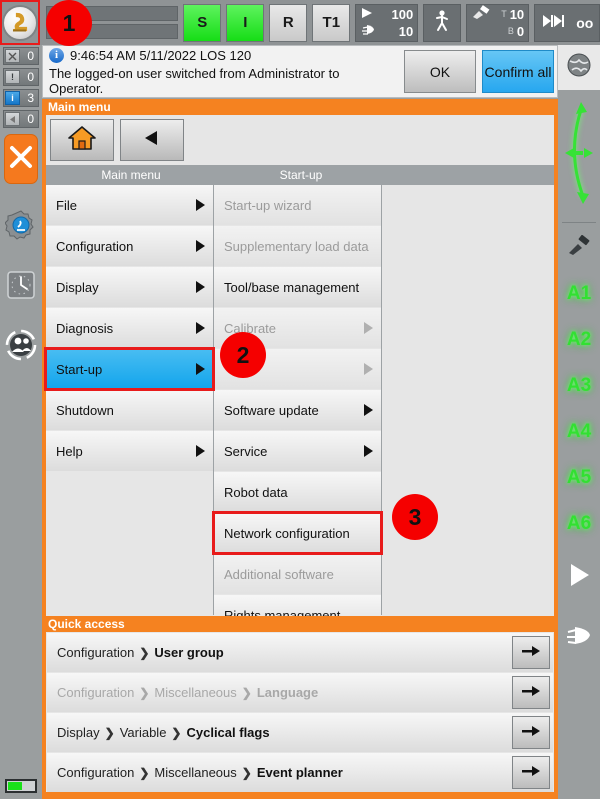  Describe the element at coordinates (518, 71) in the screenshot. I see `confirm-all-button: Confirm all` at that location.